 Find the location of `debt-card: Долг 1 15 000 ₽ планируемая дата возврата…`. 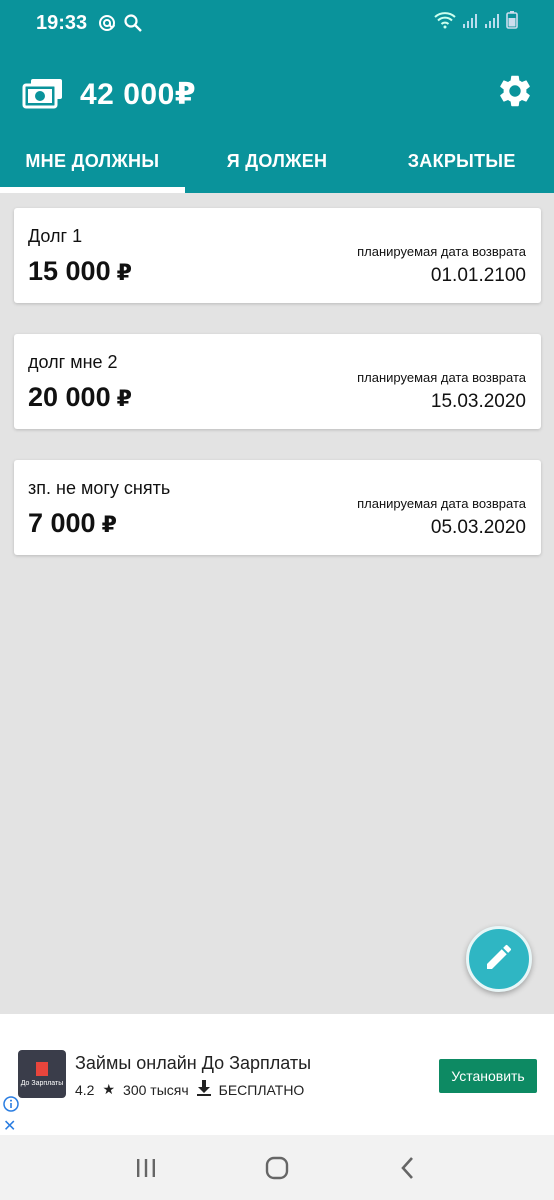

debt-card: Долг 1 15 000 ₽ планируемая дата возврата… is located at coordinates (277, 255).